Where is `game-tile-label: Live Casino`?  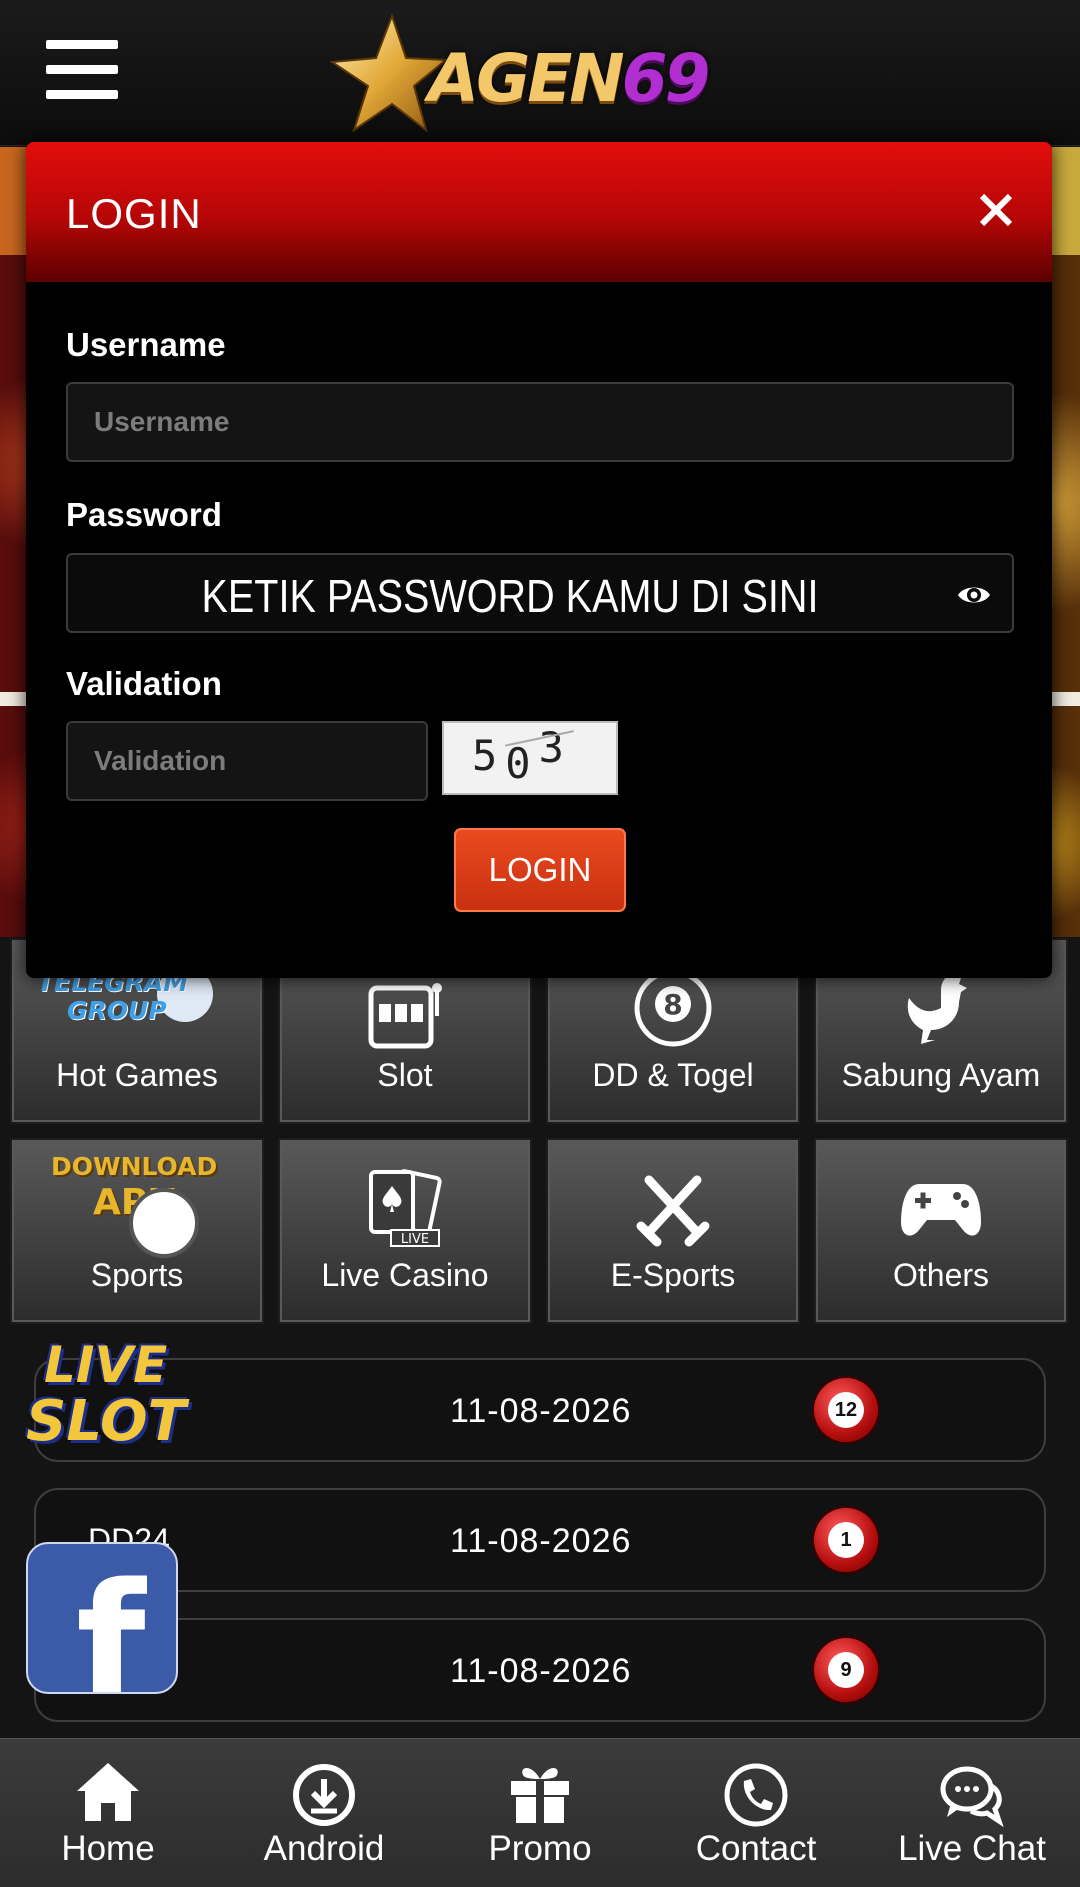 game-tile-label: Live Casino is located at coordinates (405, 1275).